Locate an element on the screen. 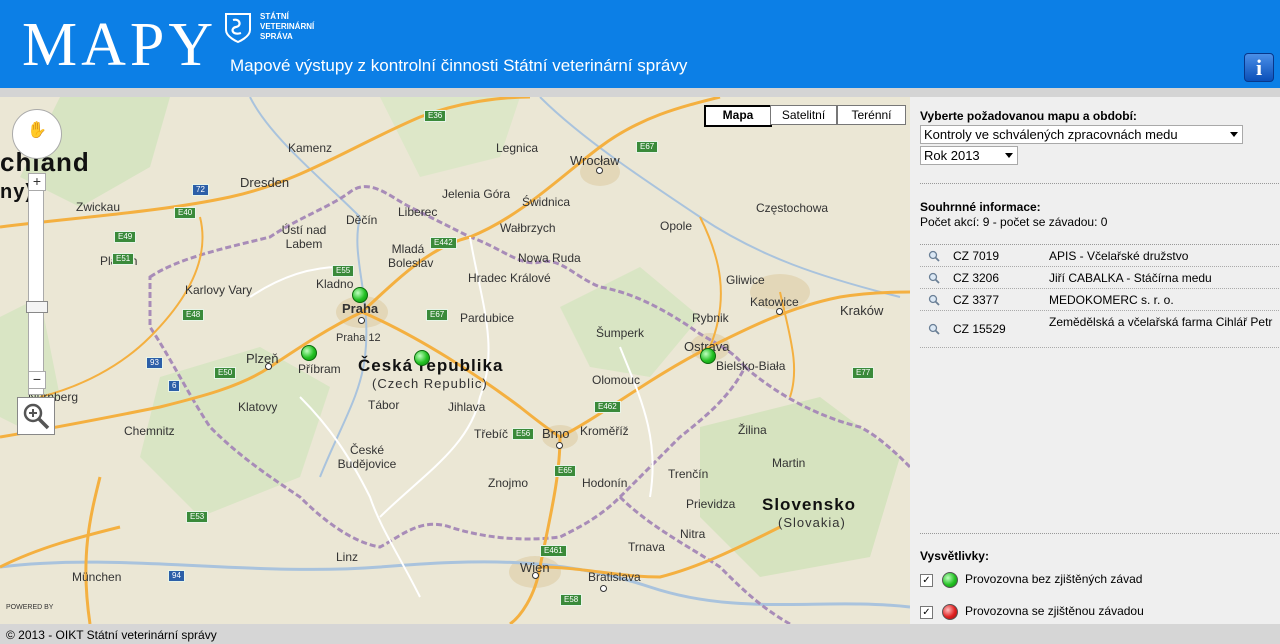 The height and width of the screenshot is (644, 1280). facility-row: CZ 7019 APIS - Včelařské družstvo is located at coordinates (1099, 256).